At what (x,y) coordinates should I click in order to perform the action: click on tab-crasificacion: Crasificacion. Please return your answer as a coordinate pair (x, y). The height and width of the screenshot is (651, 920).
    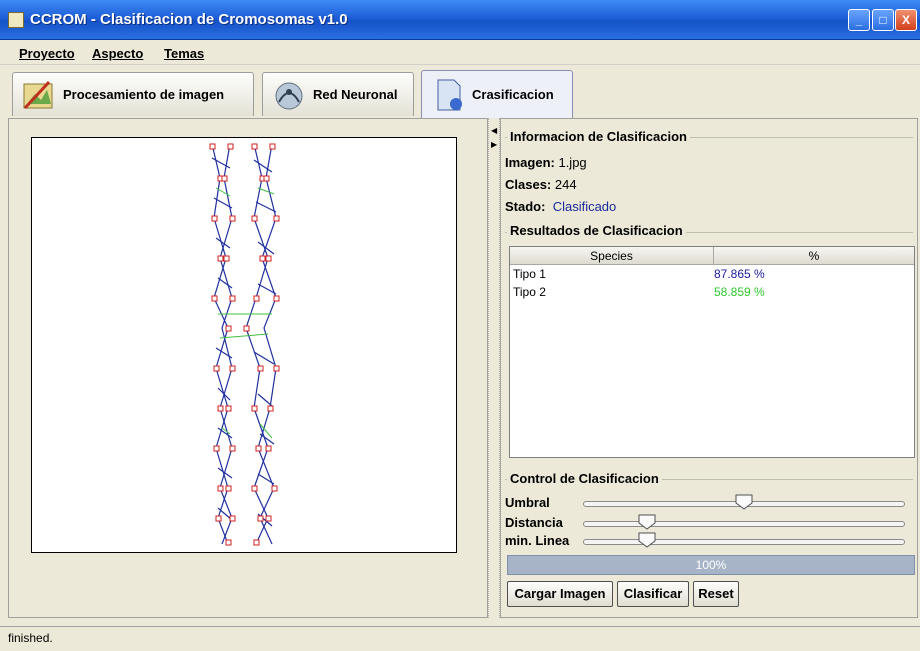
    Looking at the image, I should click on (497, 94).